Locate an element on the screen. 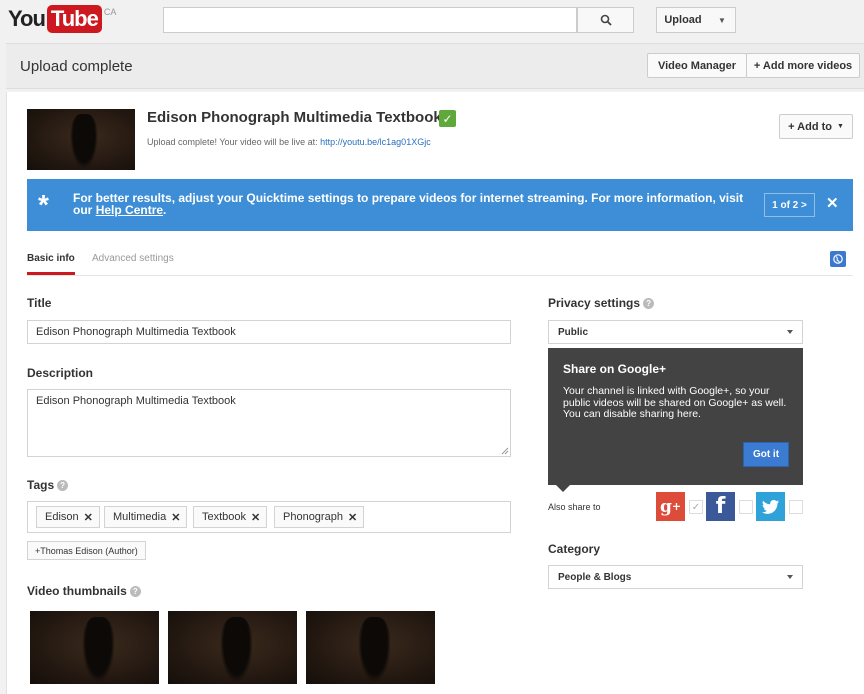  video-thumbnail is located at coordinates (81, 139).